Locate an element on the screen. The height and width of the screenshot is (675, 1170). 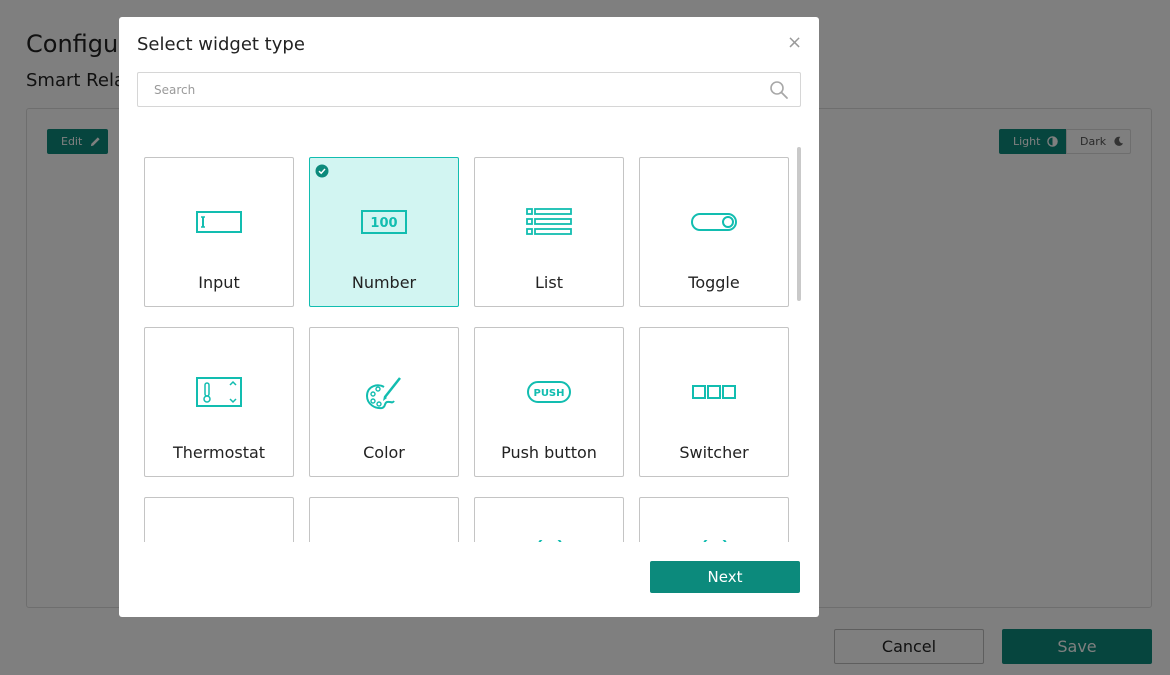
widget-tile-input: Input is located at coordinates (219, 232).